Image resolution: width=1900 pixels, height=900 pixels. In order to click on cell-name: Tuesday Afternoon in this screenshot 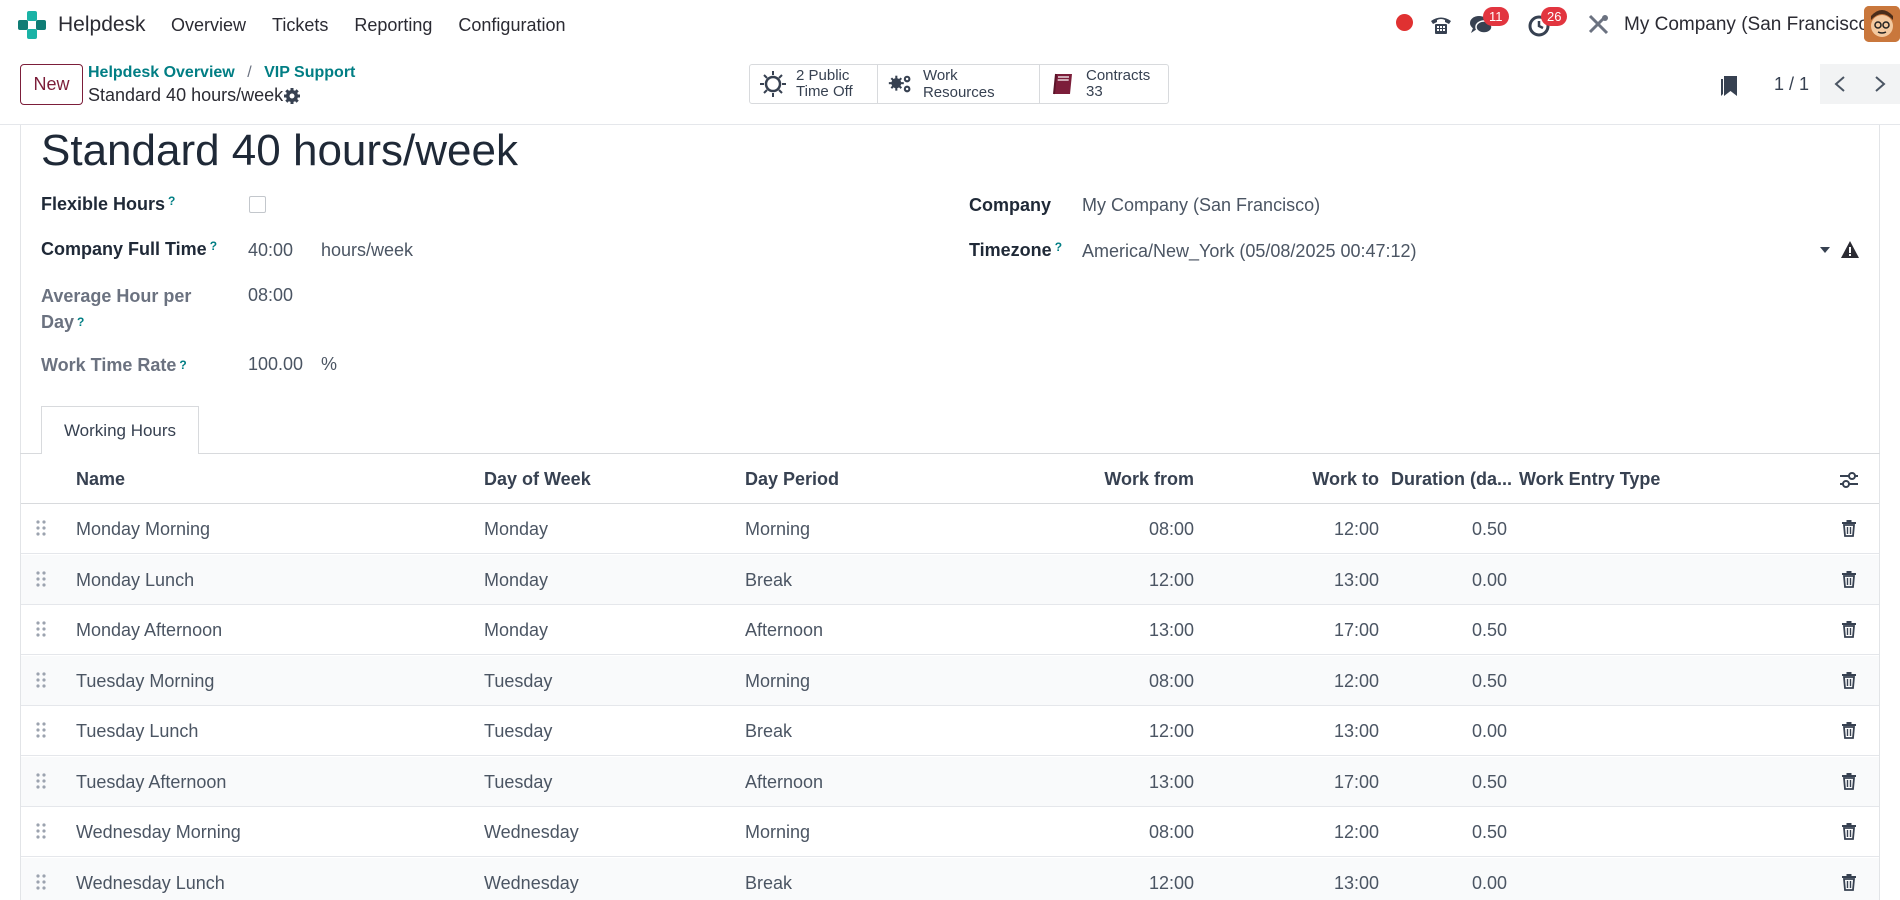, I will do `click(151, 782)`.